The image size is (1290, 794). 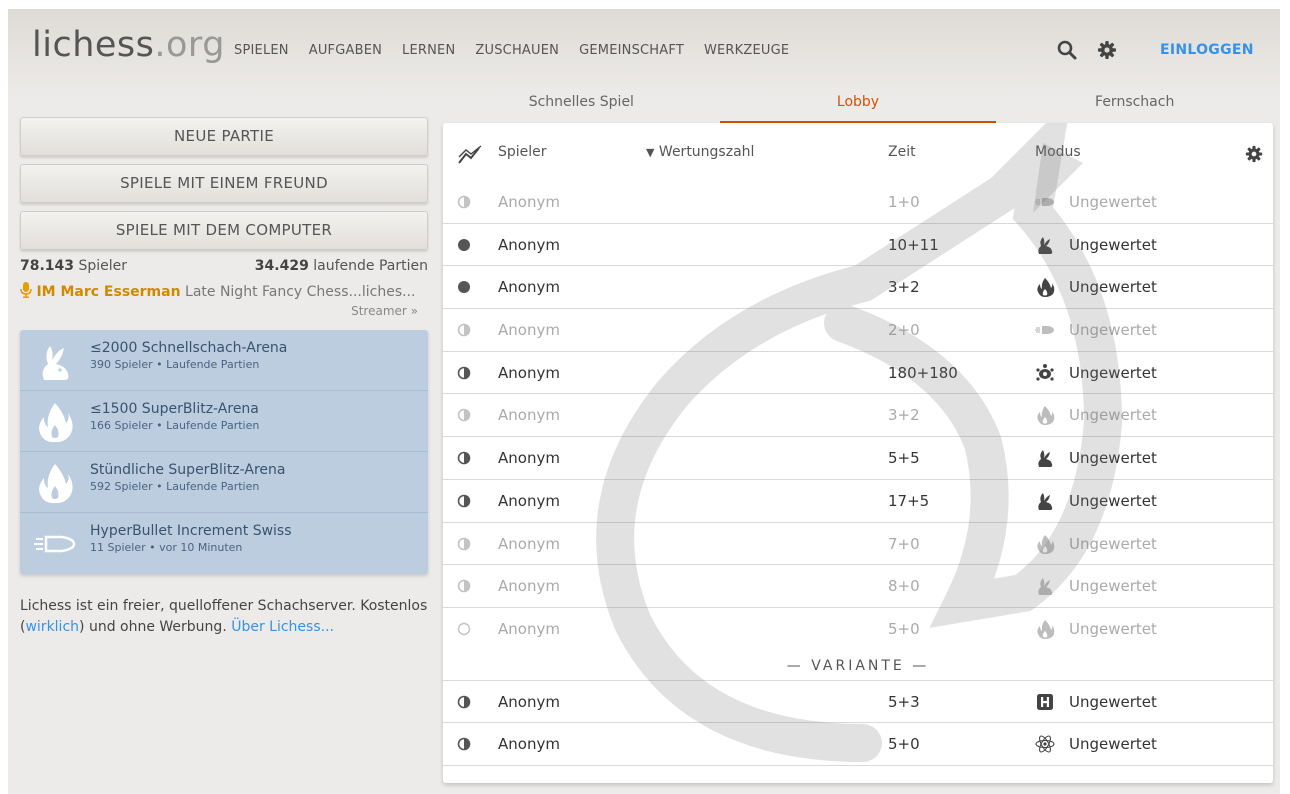 What do you see at coordinates (1254, 154) in the screenshot?
I see `settings-gear-icon` at bounding box center [1254, 154].